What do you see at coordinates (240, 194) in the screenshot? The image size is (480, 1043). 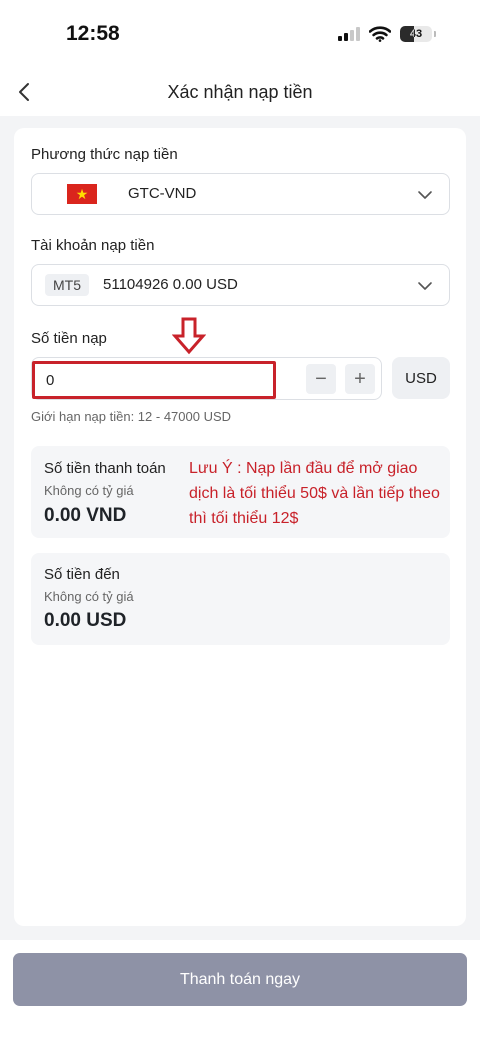 I see `deposit-method-select: ★ GTC-VND` at bounding box center [240, 194].